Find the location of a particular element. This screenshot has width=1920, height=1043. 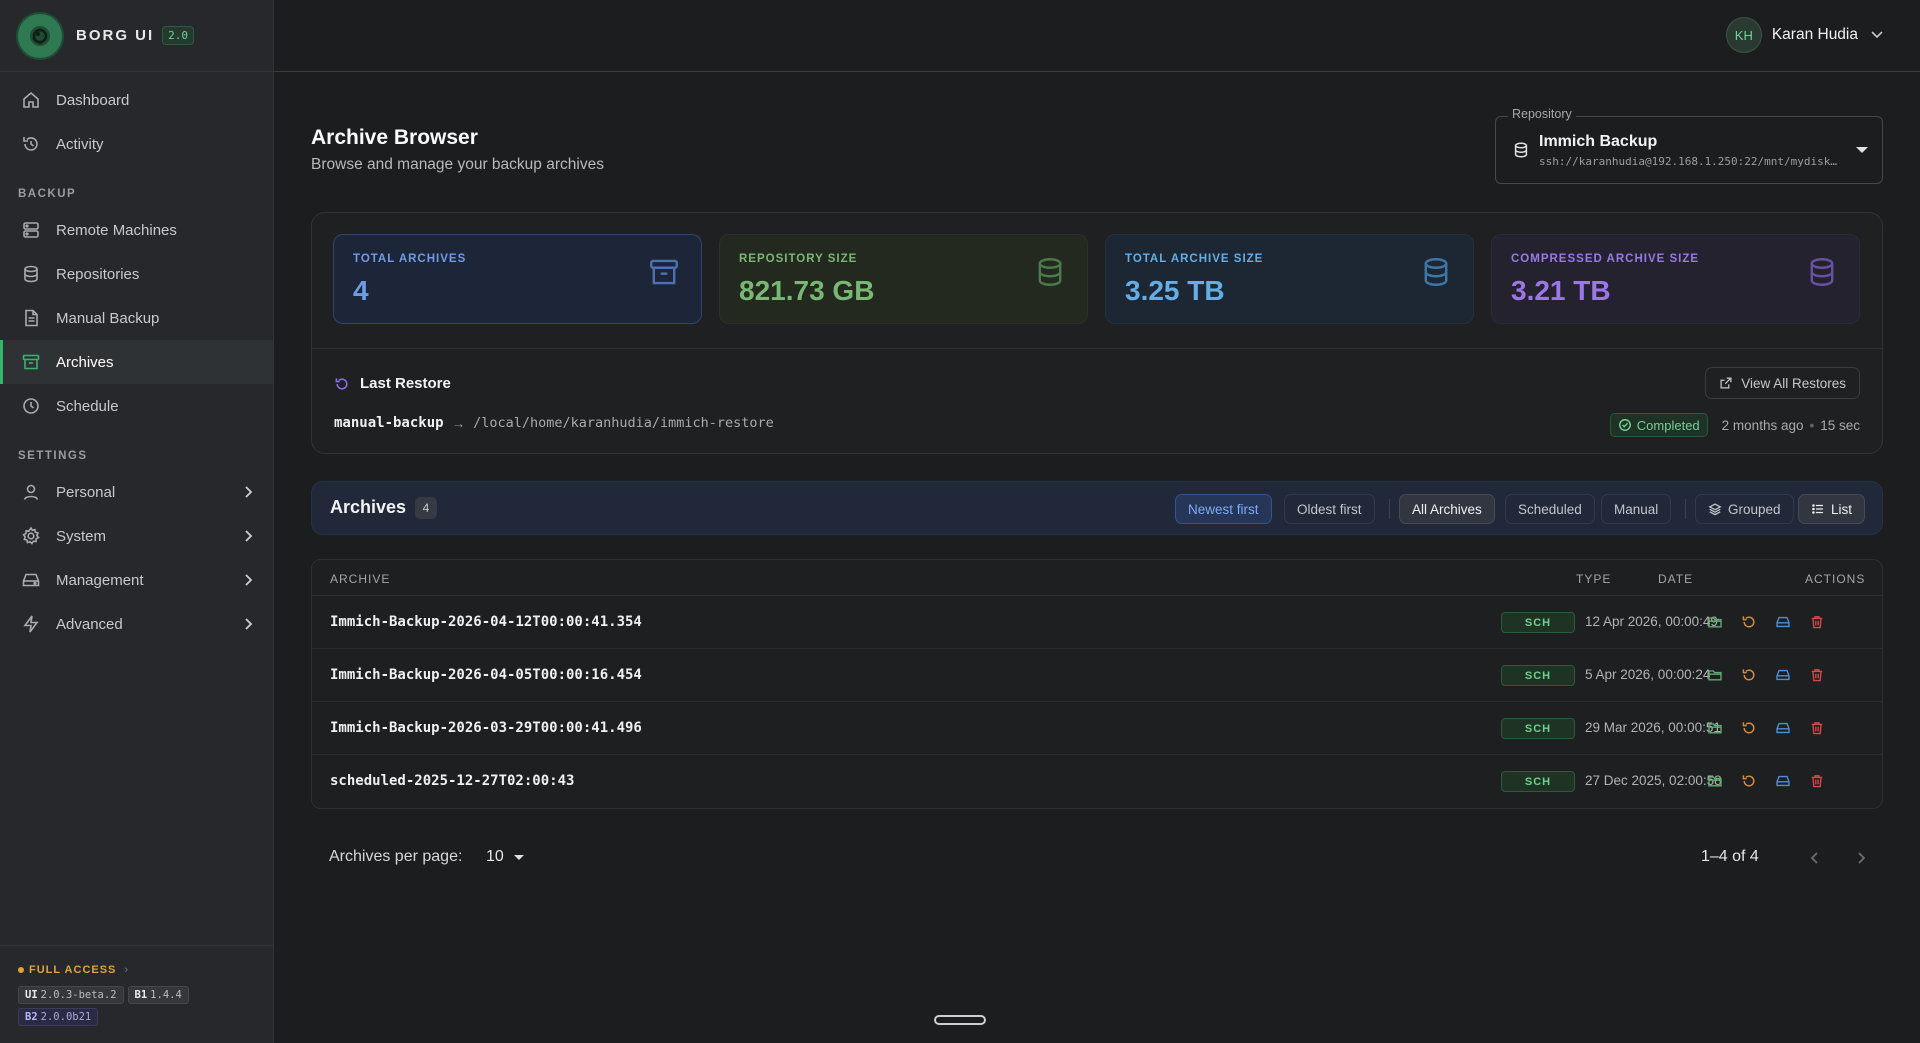

rows-per-page-label: Archives per page: is located at coordinates (396, 856).